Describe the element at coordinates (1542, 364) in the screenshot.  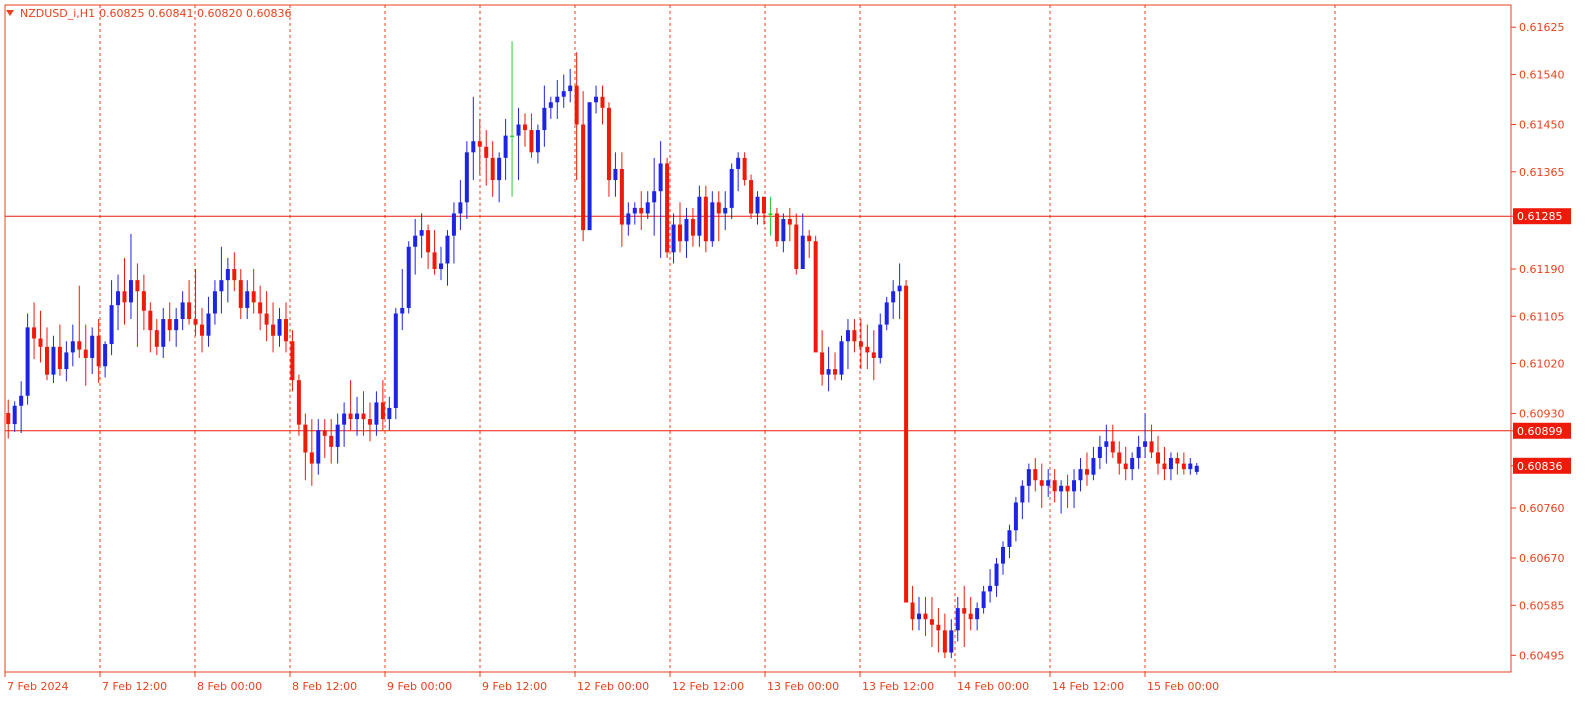
I see `y-tick-label: 0.61020` at that location.